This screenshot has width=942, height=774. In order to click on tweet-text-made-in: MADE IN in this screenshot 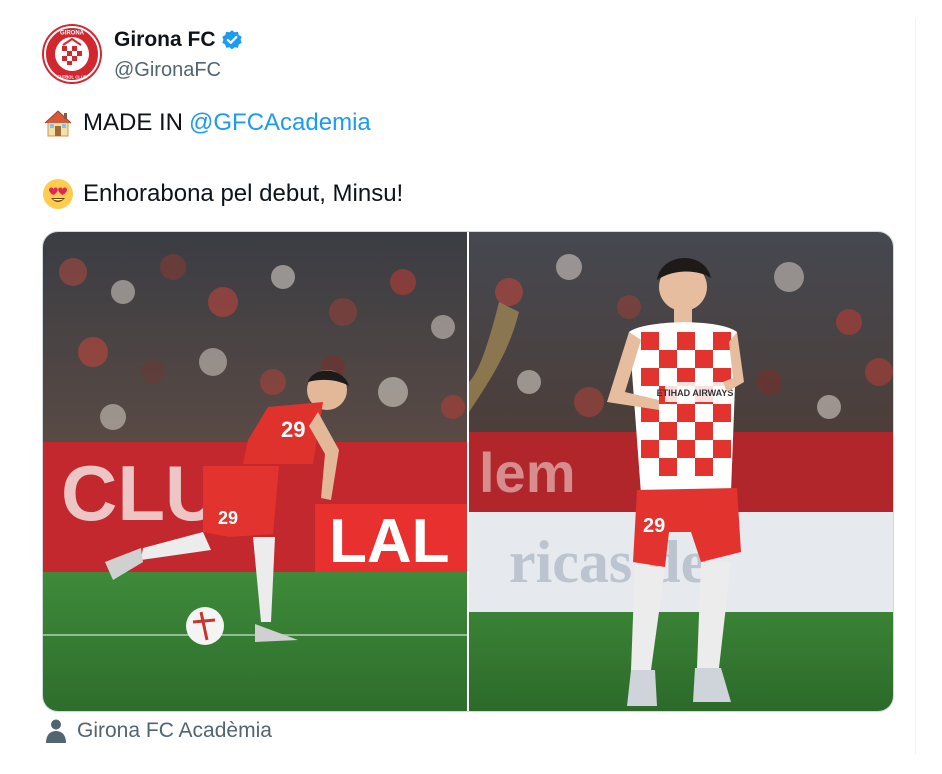, I will do `click(133, 122)`.